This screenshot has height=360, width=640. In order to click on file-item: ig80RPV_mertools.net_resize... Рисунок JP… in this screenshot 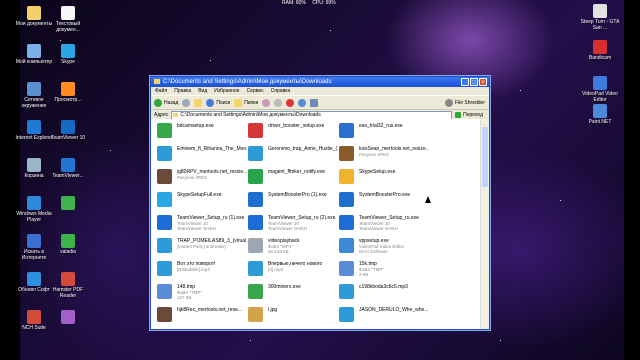, I will do `click(201, 178)`.